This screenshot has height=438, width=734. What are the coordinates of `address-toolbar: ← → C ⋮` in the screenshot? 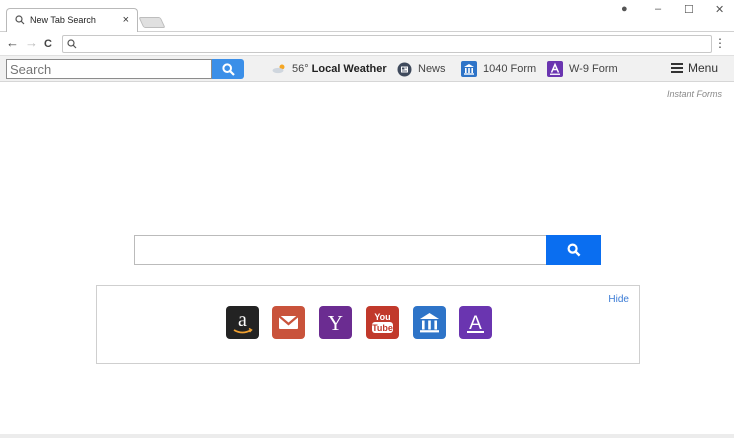 It's located at (367, 44).